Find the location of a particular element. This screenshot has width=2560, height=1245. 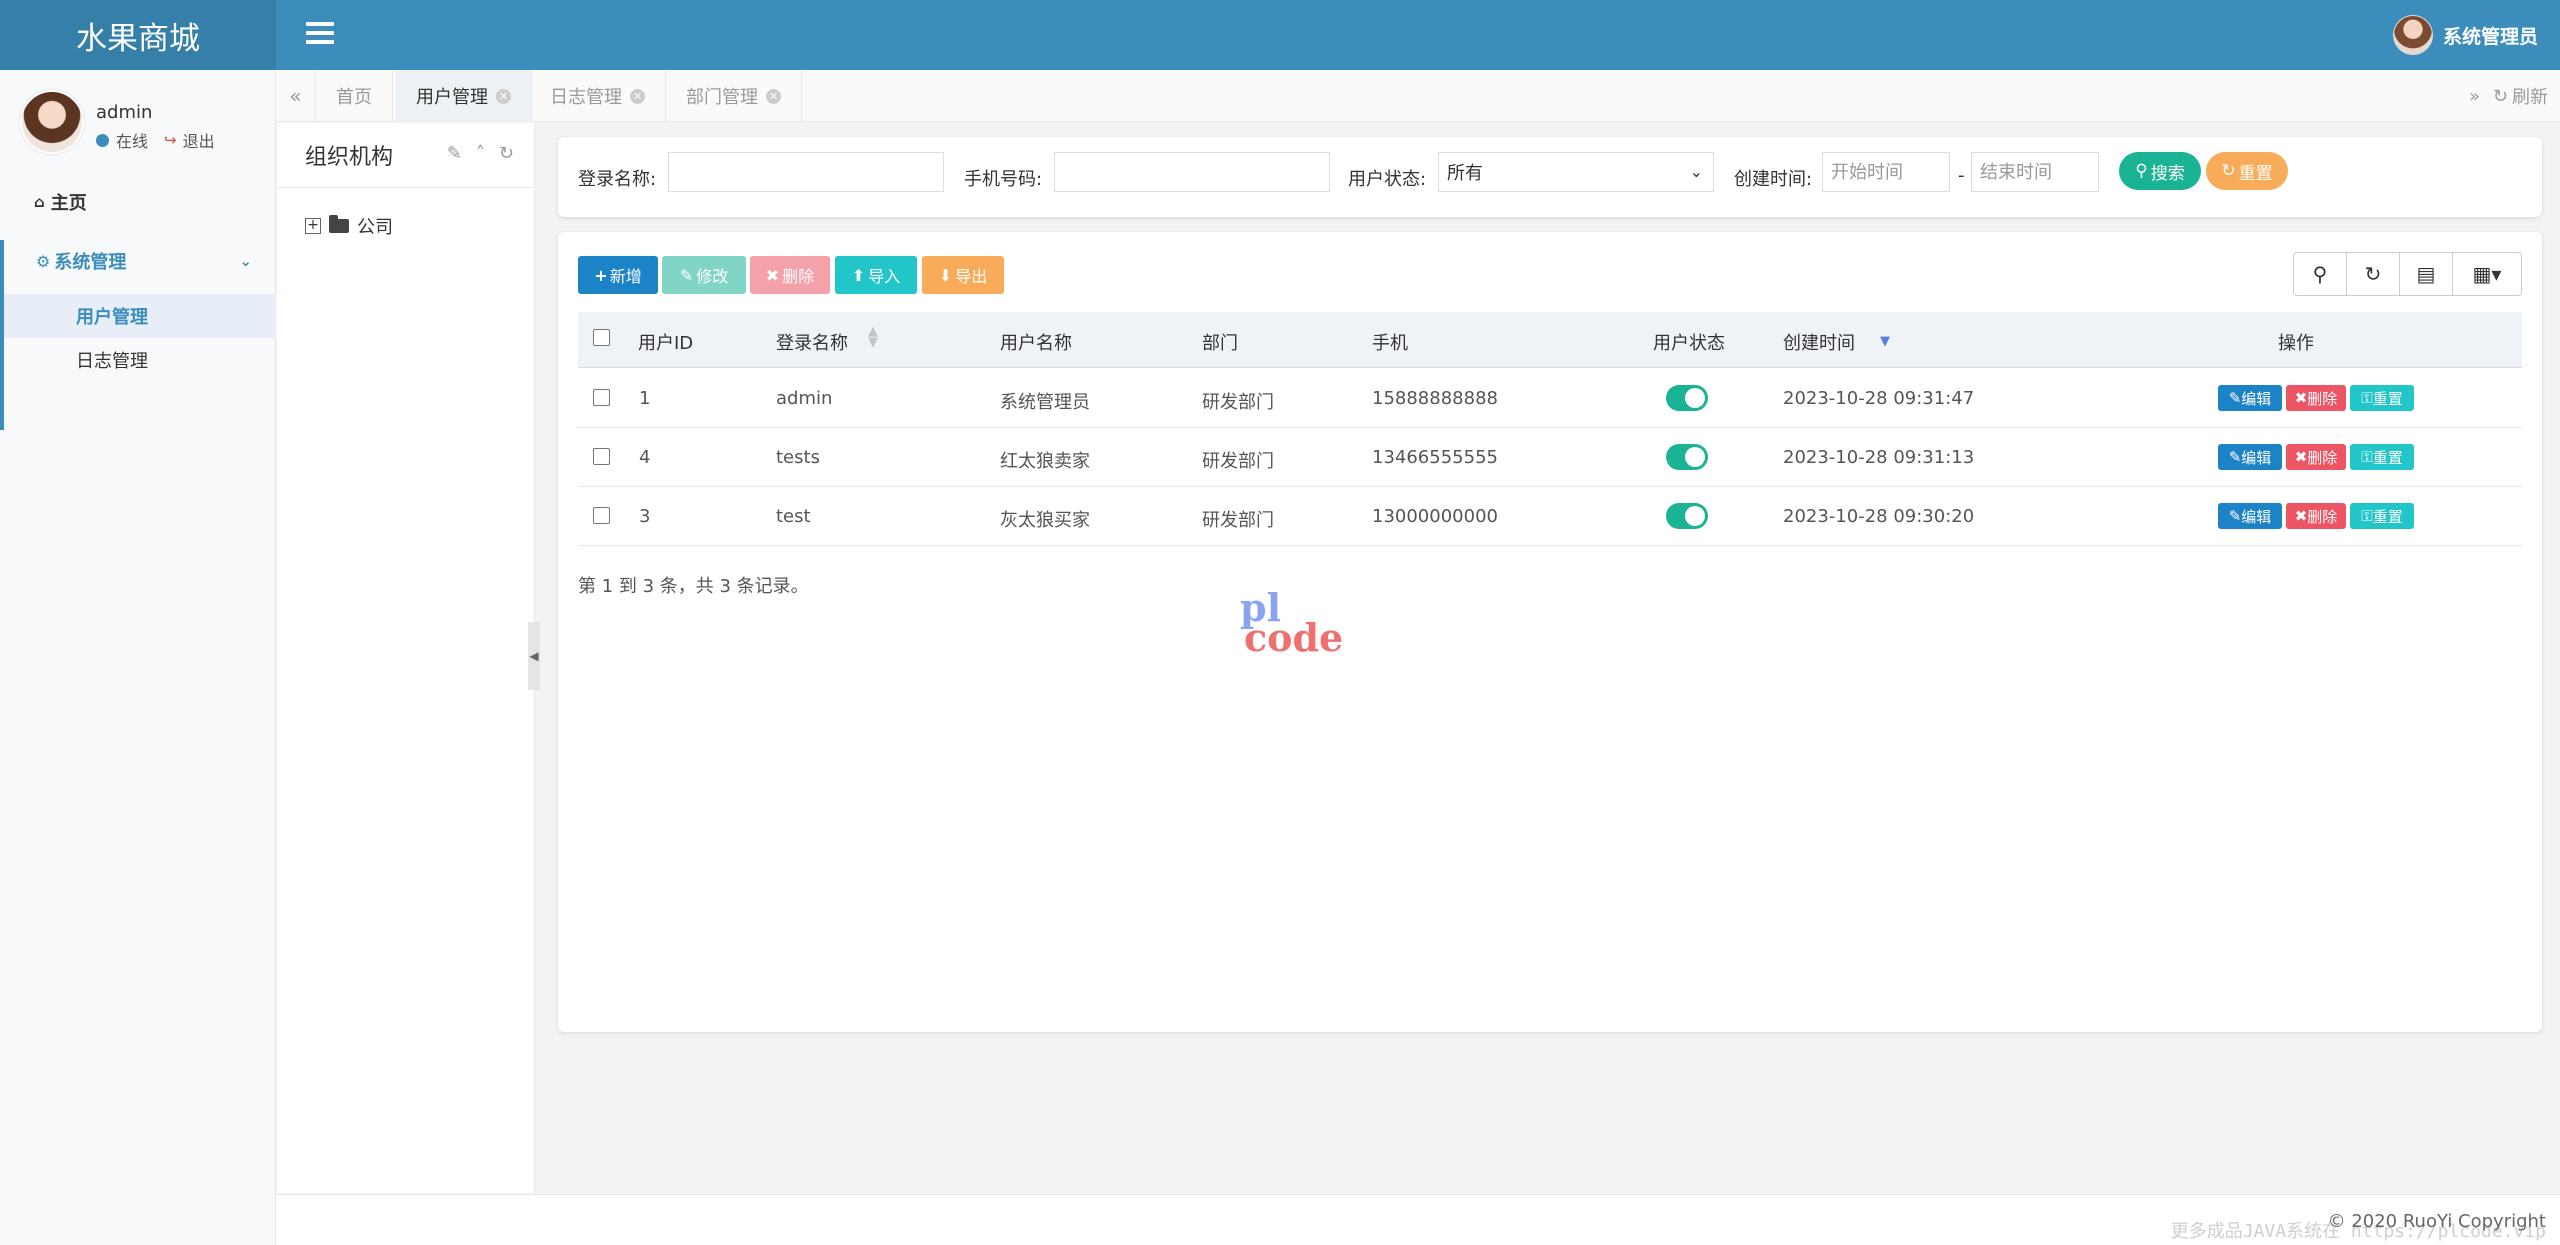

sidebar-item-label: 系统管理 is located at coordinates (90, 262).